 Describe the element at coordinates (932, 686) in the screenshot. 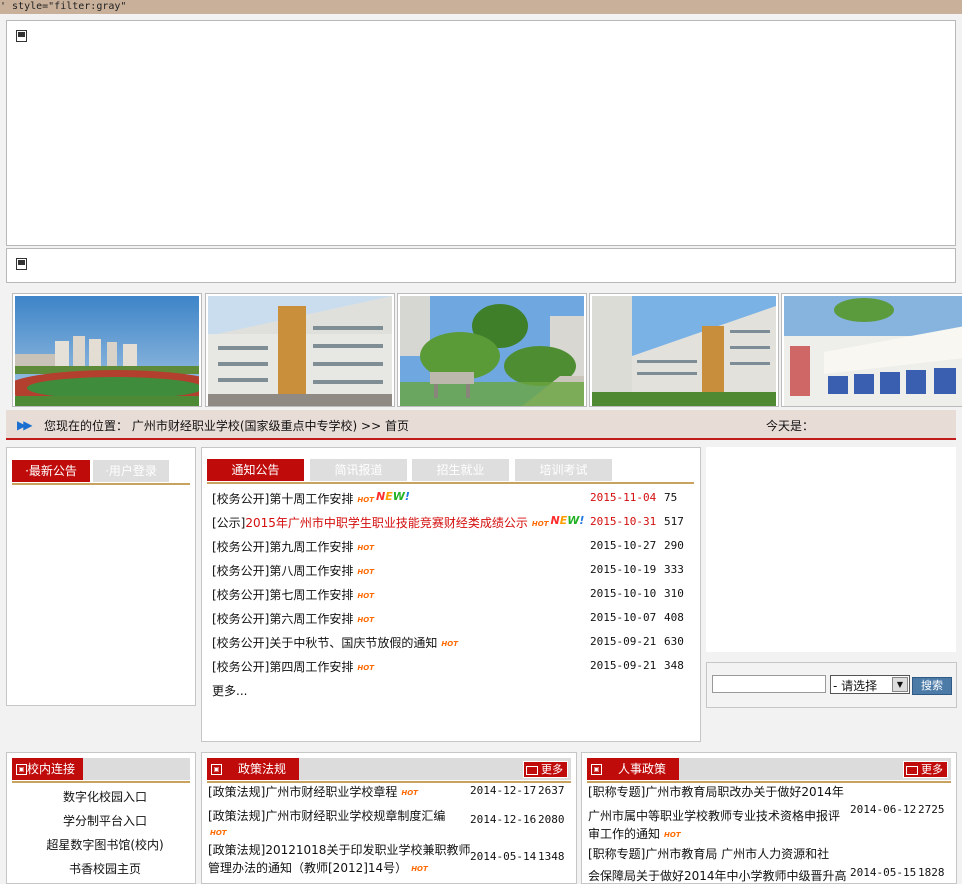

I see `search-button: 搜索` at that location.